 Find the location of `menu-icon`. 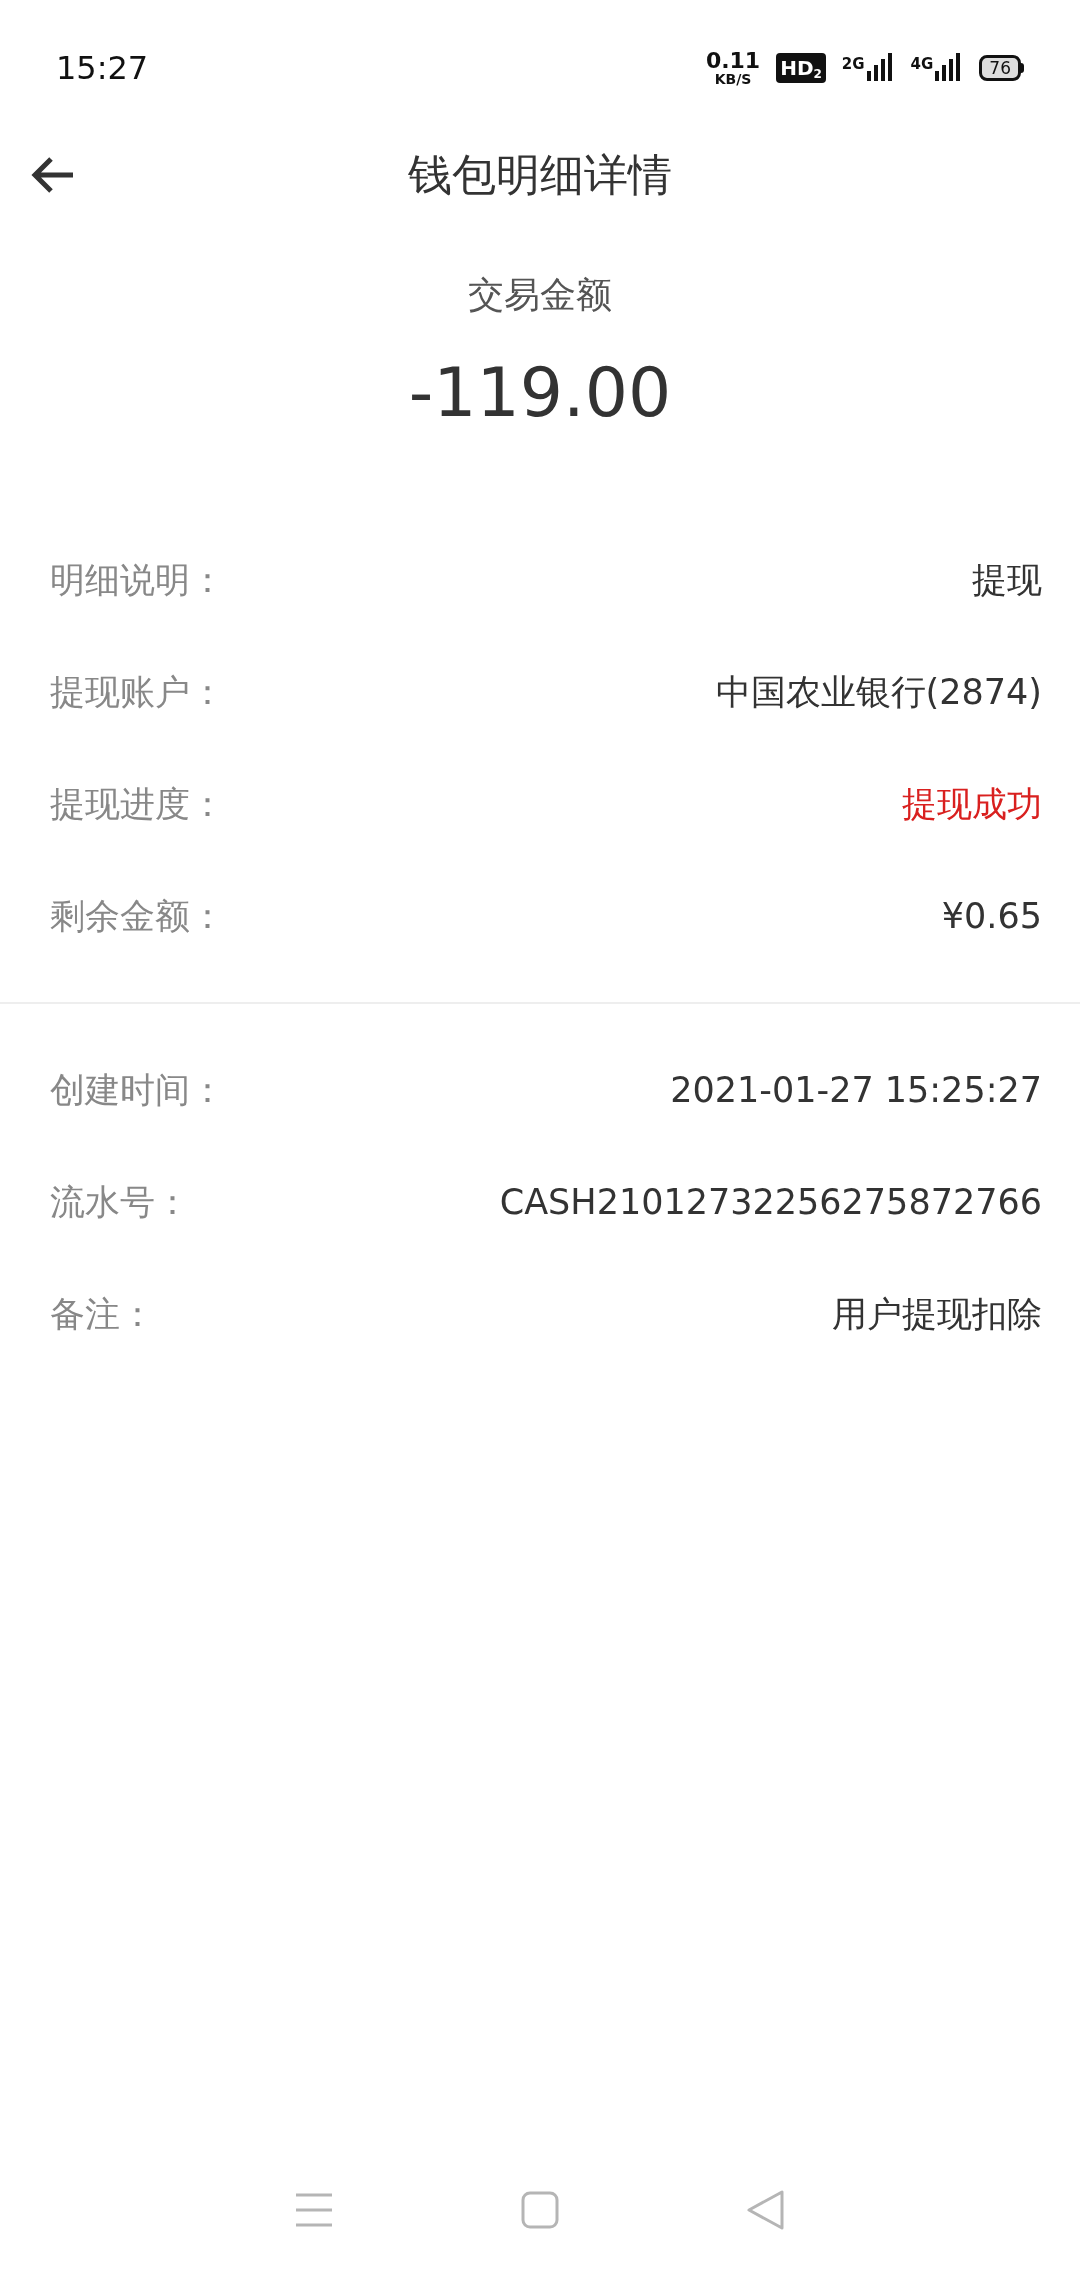

menu-icon is located at coordinates (313, 2210).